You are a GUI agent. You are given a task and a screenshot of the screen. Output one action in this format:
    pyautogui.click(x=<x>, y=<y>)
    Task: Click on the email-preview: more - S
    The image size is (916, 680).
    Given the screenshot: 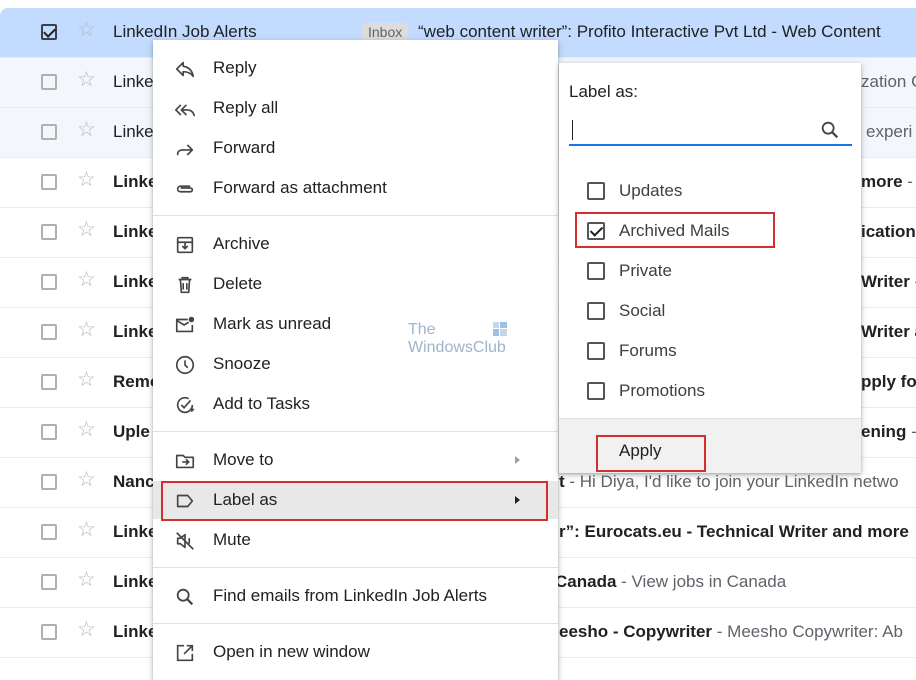 What is the action you would take?
    pyautogui.click(x=888, y=181)
    